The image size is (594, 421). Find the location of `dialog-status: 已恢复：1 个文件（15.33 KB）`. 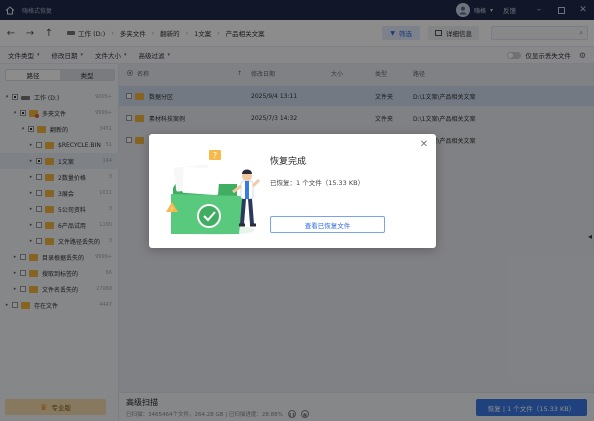

dialog-status: 已恢复：1 个文件（15.33 KB） is located at coordinates (317, 183).